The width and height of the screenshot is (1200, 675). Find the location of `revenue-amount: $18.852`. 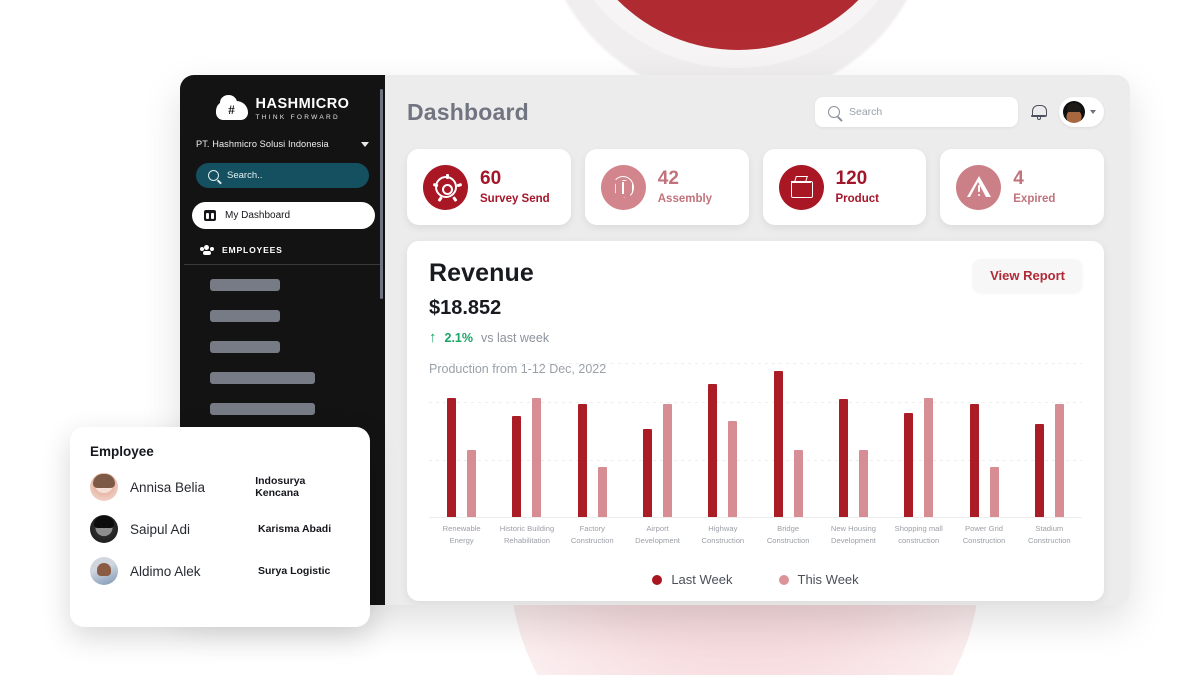

revenue-amount: $18.852 is located at coordinates (465, 308).